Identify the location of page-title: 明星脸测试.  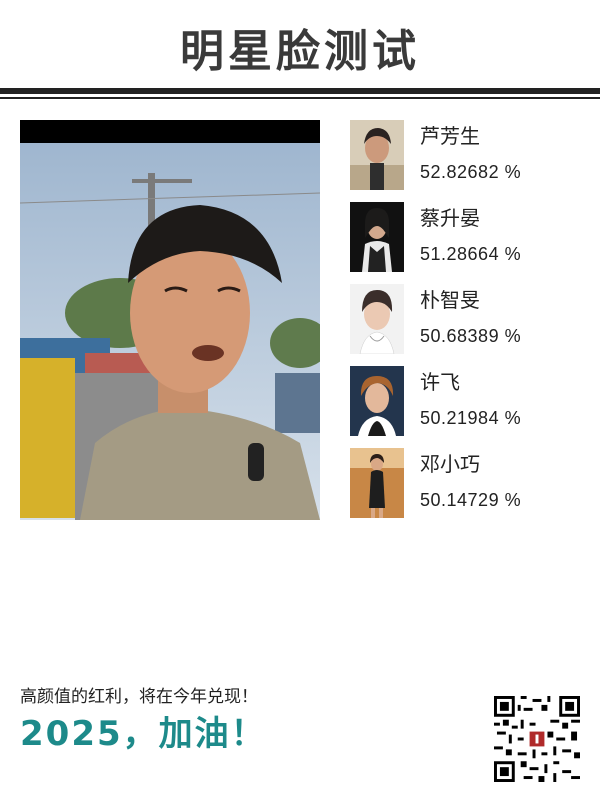
(300, 51).